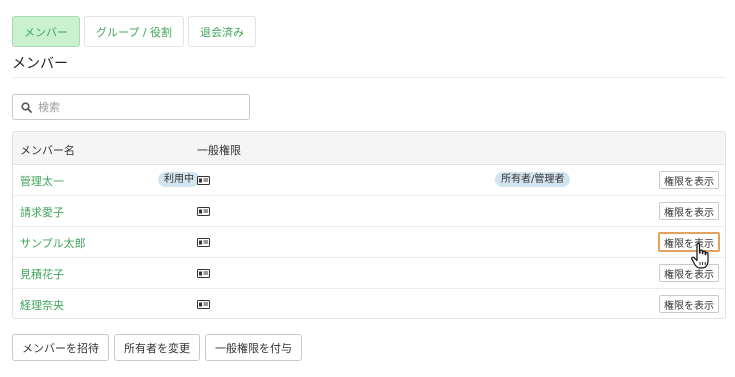 The image size is (735, 377). What do you see at coordinates (369, 273) in the screenshot?
I see `table-row: 見積花子 権限を表示` at bounding box center [369, 273].